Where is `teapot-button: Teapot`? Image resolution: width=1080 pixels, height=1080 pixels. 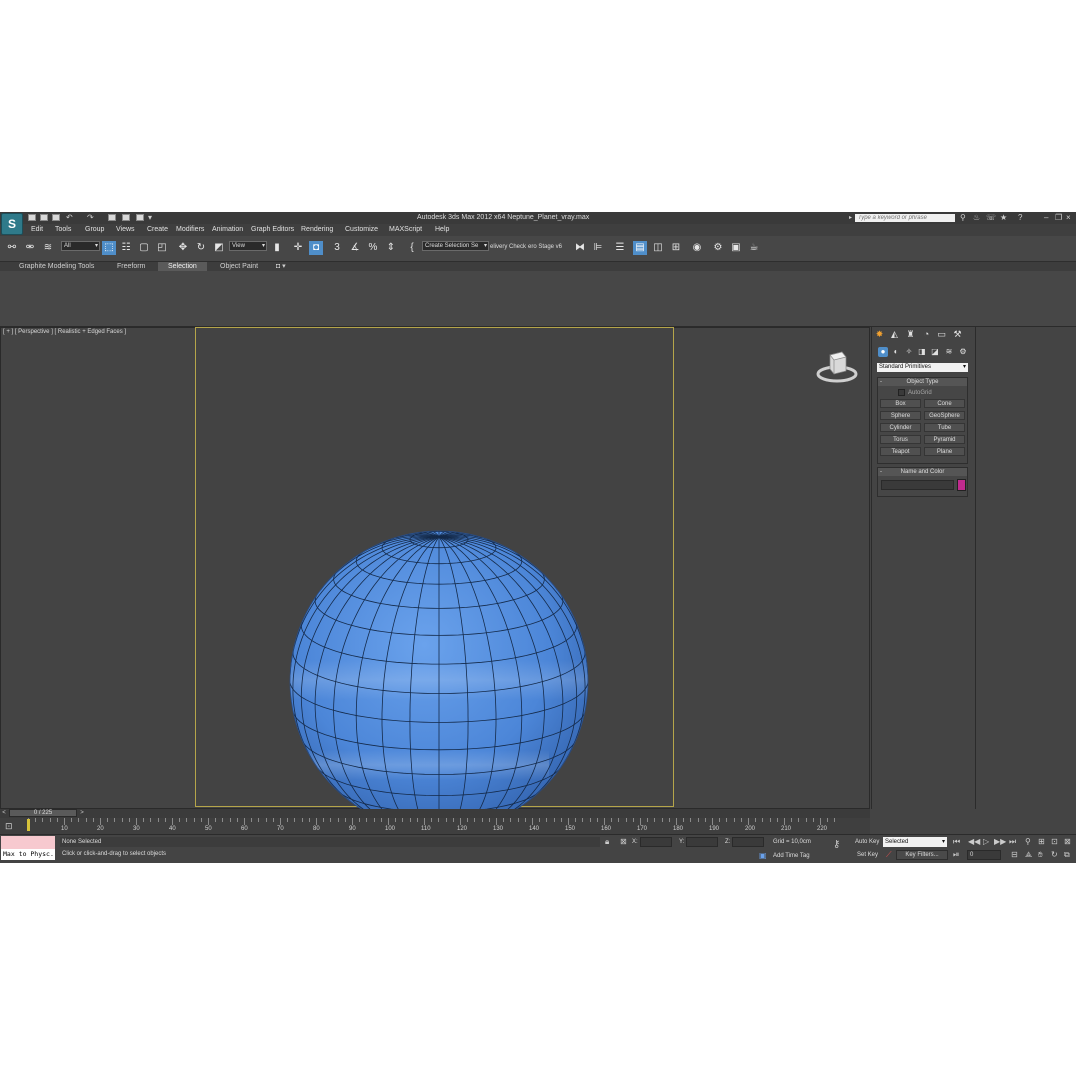
teapot-button: Teapot is located at coordinates (900, 451).